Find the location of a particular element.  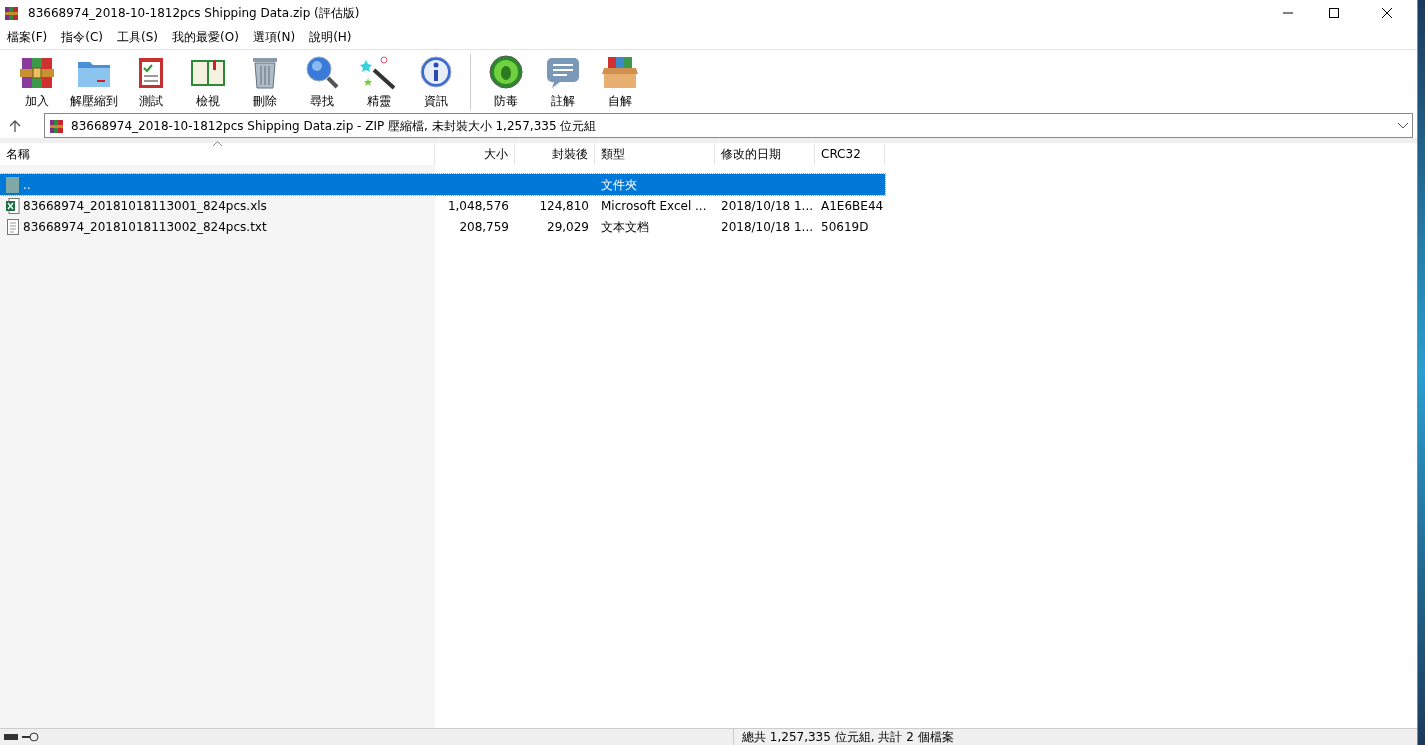

window-title: 83668974_2018-10-1812pcs Shipping Data.zip (評估版) is located at coordinates (194, 13).